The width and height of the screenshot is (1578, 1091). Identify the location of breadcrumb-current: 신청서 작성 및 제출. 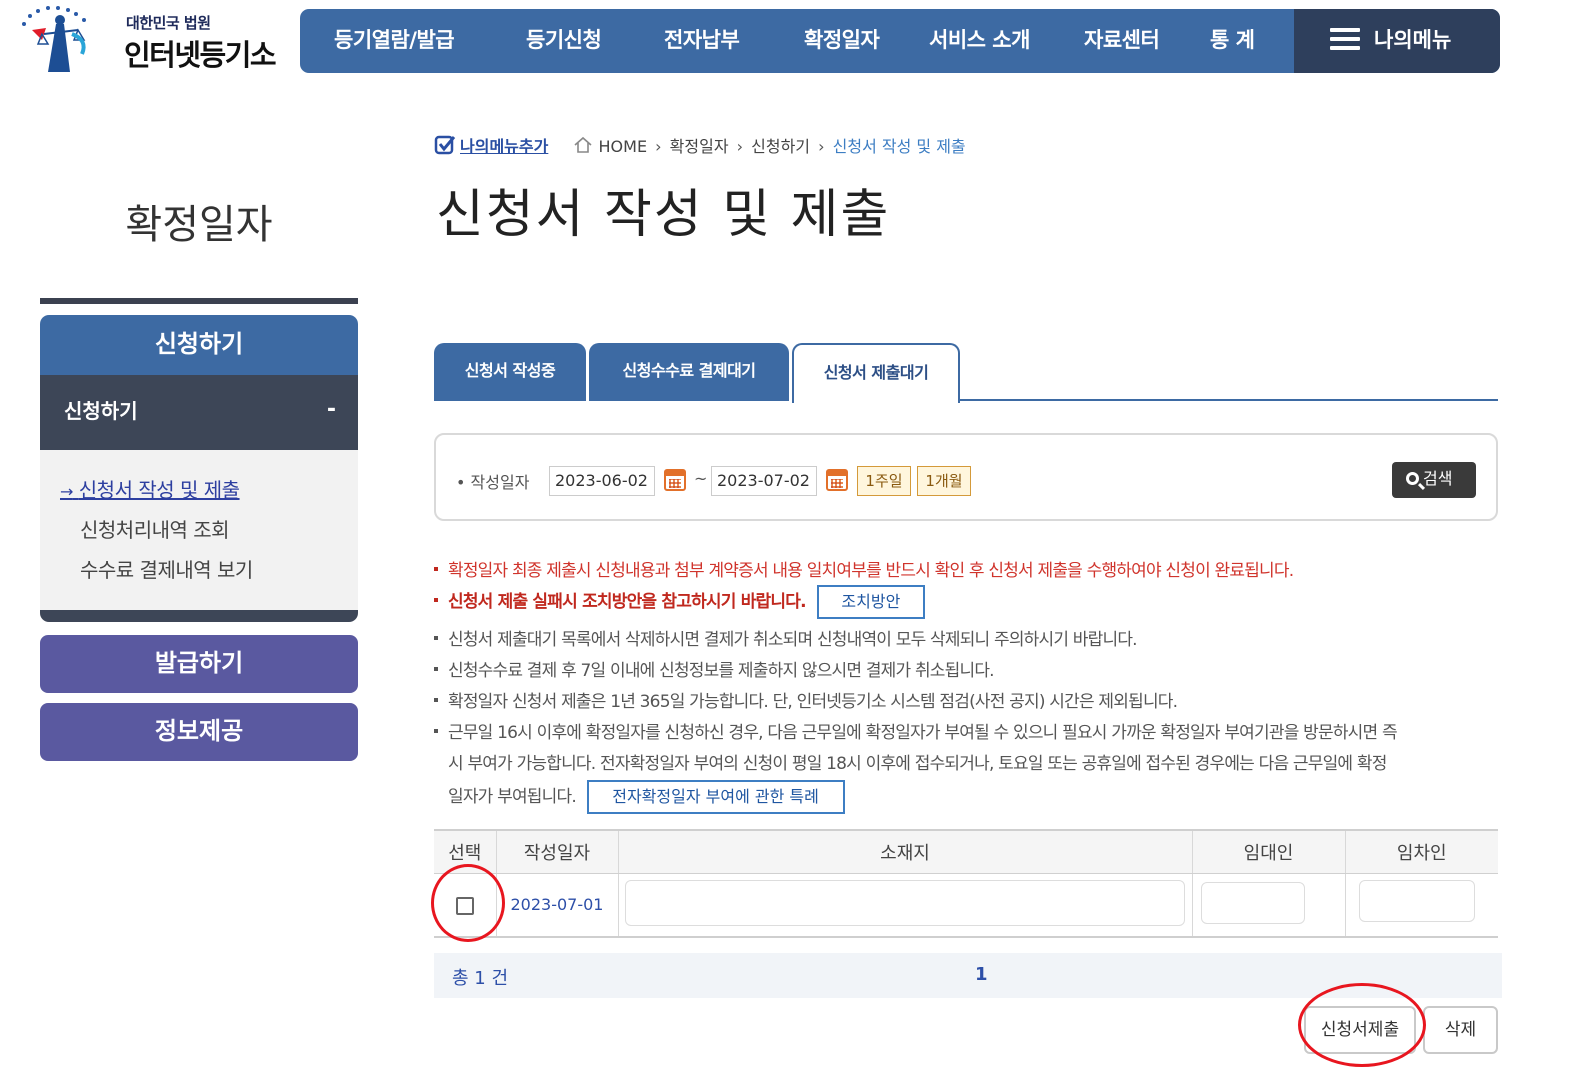
(899, 146).